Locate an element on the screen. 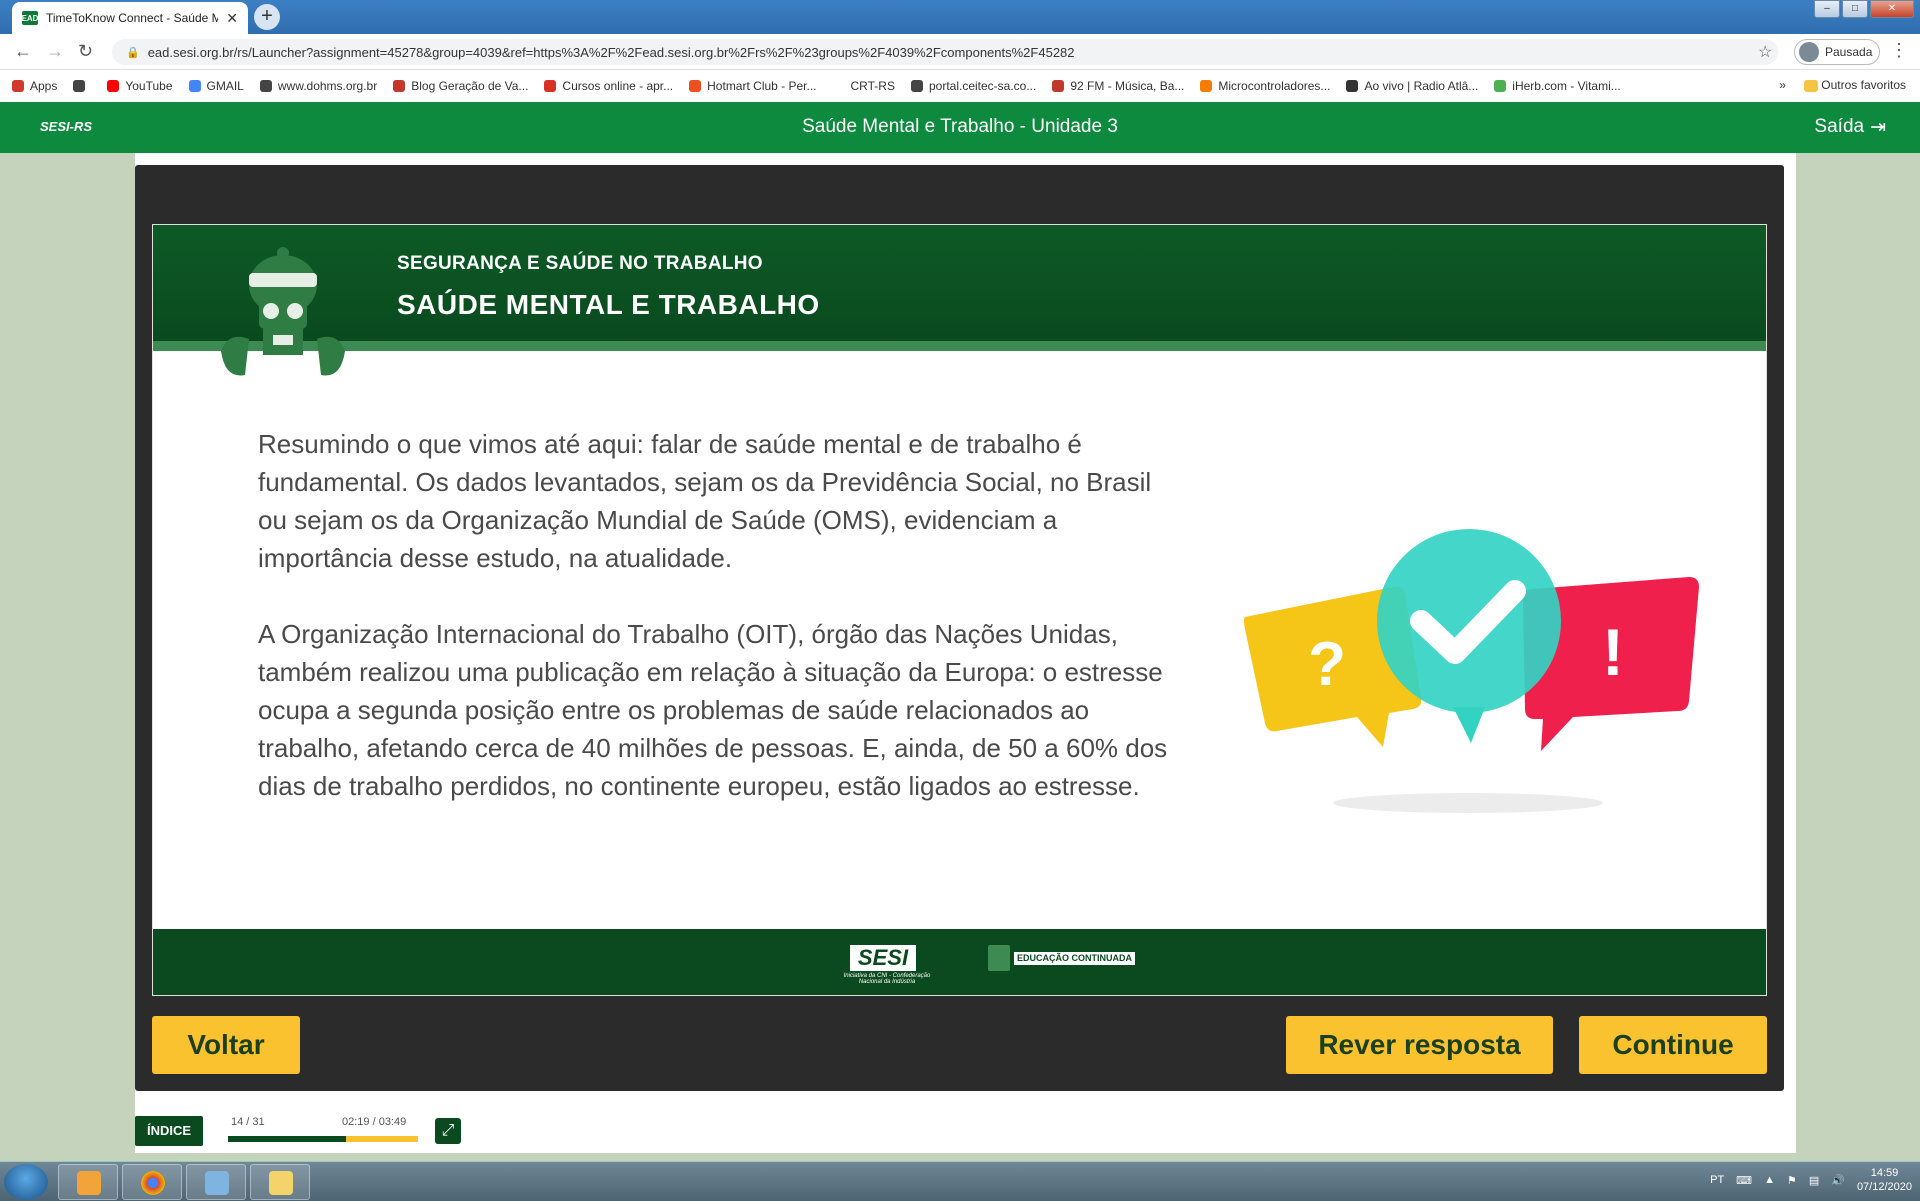 The height and width of the screenshot is (1201, 1920). clock-time: 14:59 is located at coordinates (1884, 1173).